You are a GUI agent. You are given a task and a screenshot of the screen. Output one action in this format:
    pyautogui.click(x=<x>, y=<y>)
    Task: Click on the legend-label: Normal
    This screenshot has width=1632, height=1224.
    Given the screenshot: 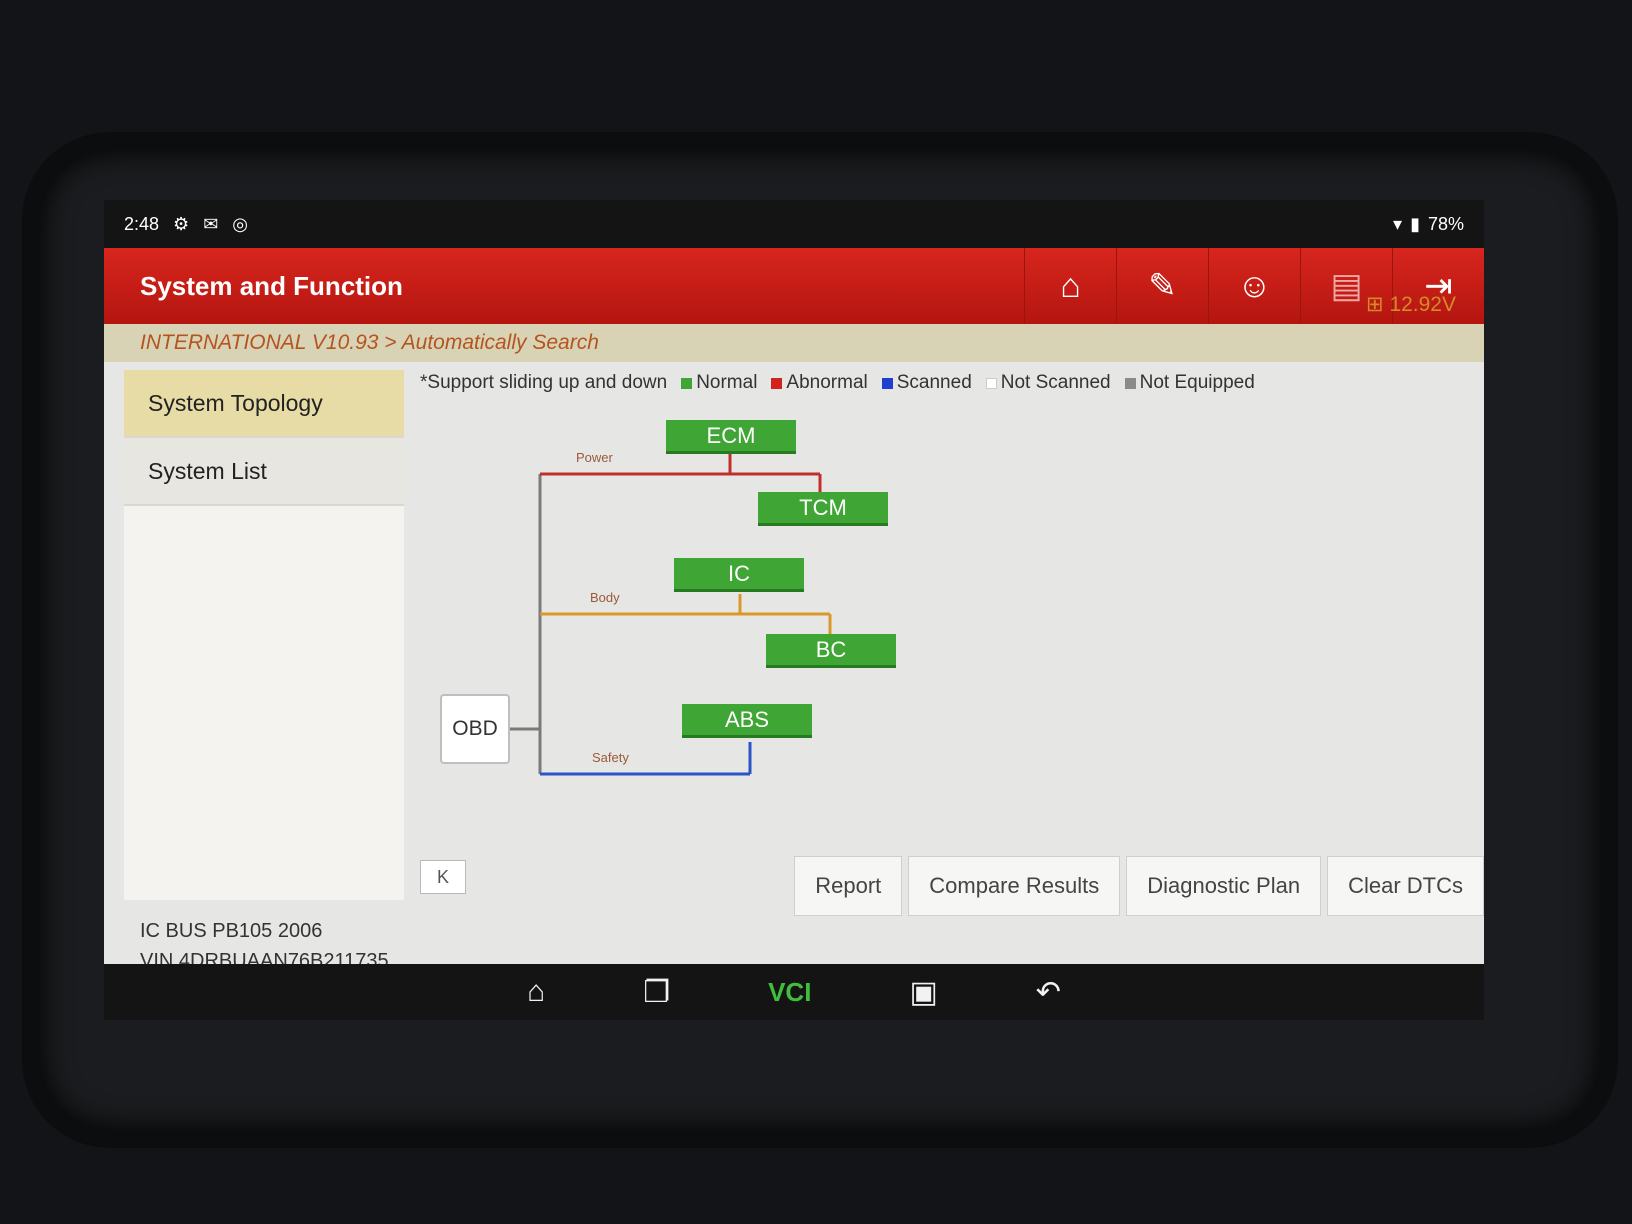 What is the action you would take?
    pyautogui.click(x=727, y=382)
    